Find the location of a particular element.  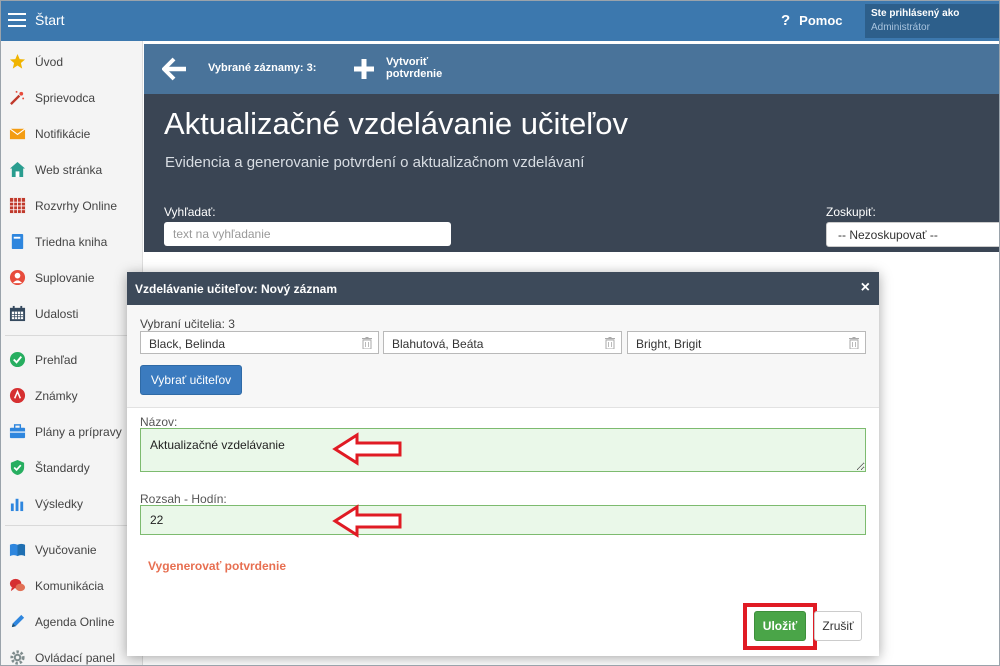

bar-chart-icon is located at coordinates (17, 505).